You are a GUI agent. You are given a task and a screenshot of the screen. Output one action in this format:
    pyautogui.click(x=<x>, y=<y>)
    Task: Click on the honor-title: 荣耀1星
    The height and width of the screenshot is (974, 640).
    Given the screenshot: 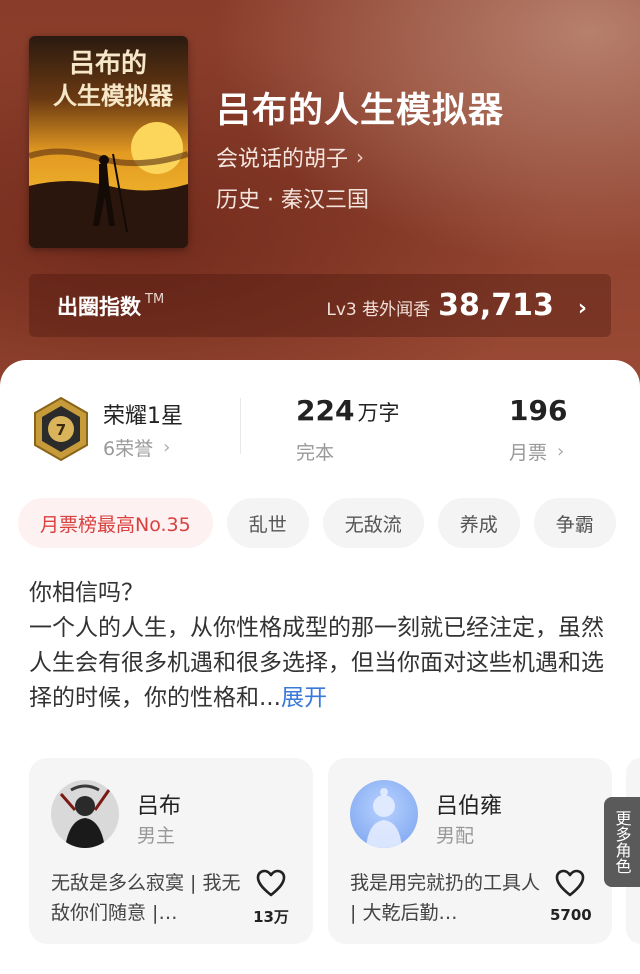 What is the action you would take?
    pyautogui.click(x=143, y=414)
    